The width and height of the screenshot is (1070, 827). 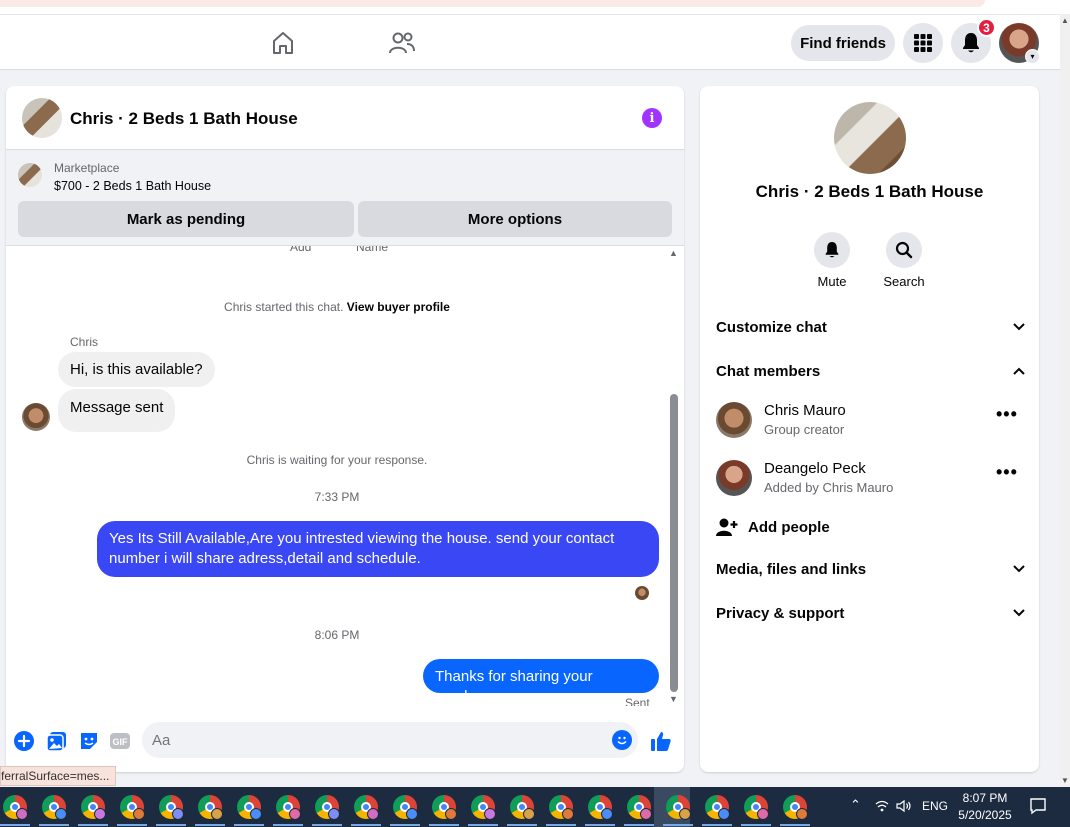 I want to click on mute-button: Mute, so click(x=832, y=260).